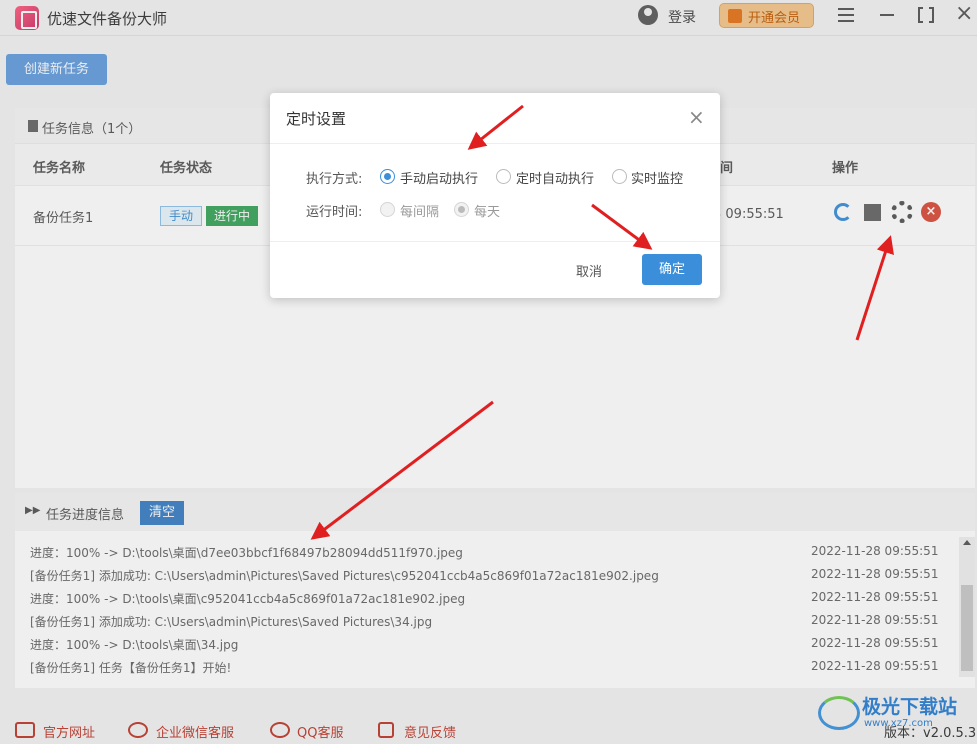 The height and width of the screenshot is (744, 977). I want to click on radio-daily-label: 每天, so click(487, 212).